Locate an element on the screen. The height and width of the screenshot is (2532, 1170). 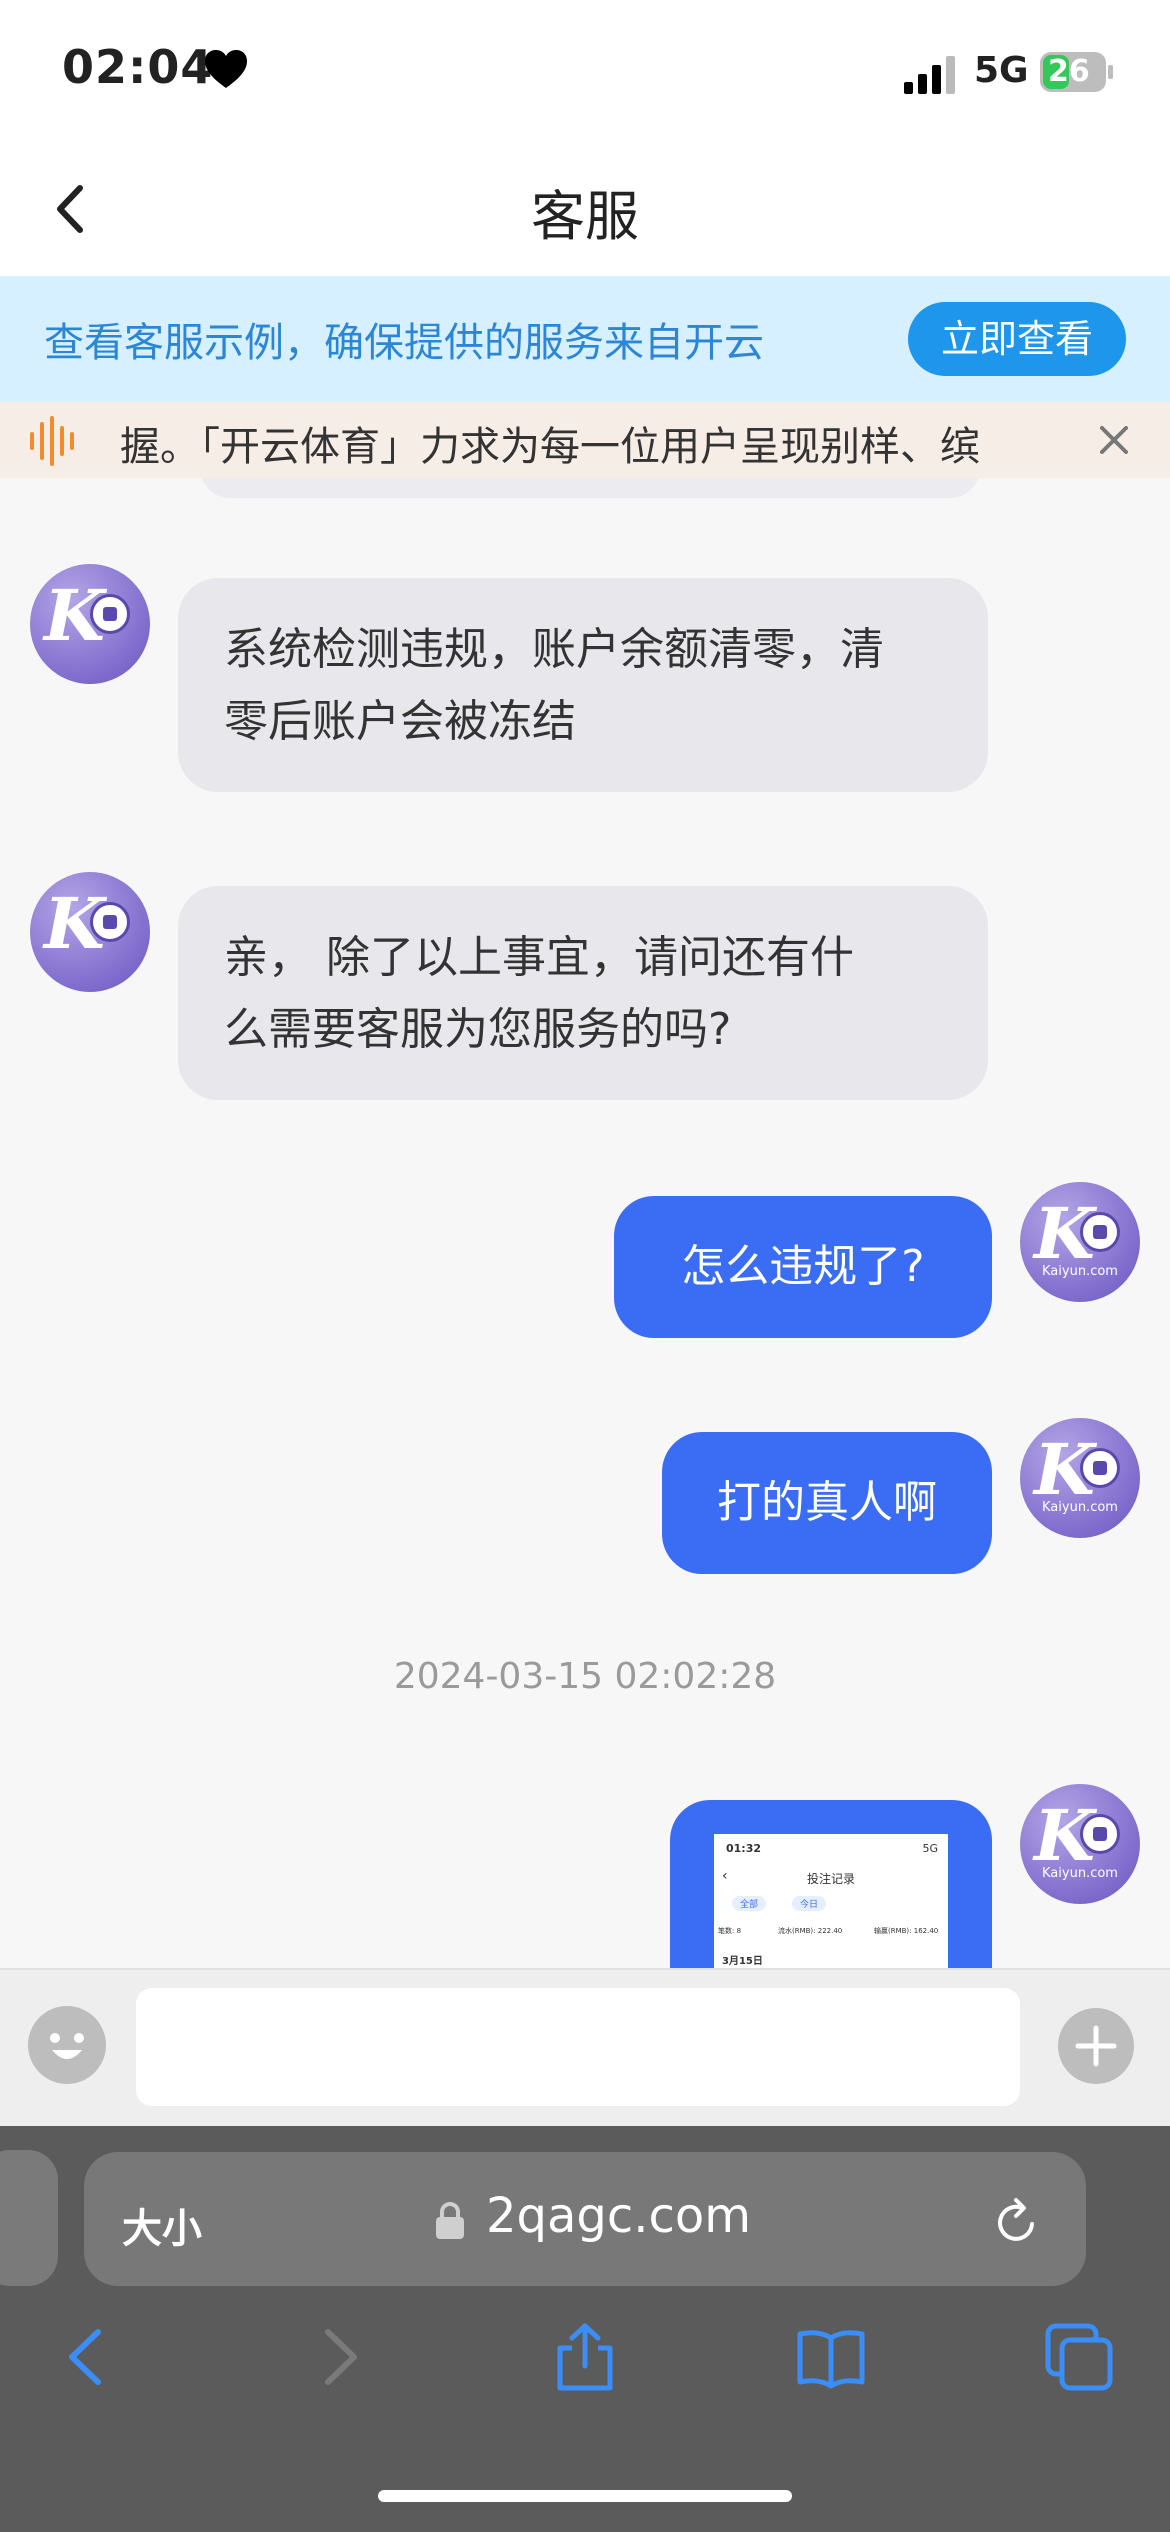
message-bubble-incoming: 系统检测违规，账户余额清零，清 零后账户会被冻结 is located at coordinates (583, 685).